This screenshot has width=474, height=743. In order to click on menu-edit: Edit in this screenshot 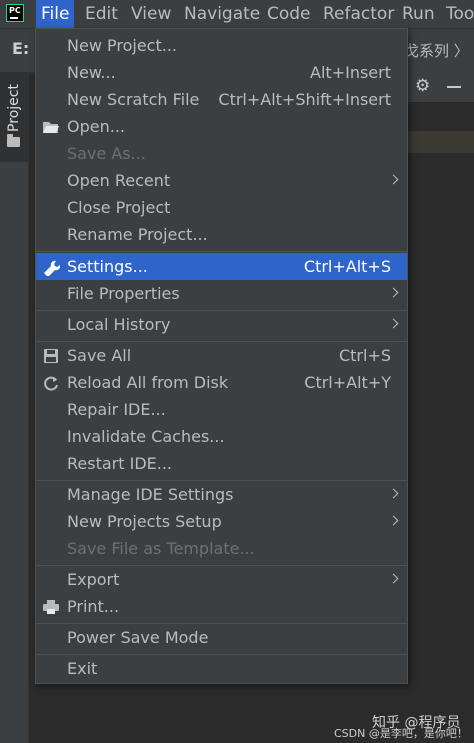, I will do `click(101, 14)`.